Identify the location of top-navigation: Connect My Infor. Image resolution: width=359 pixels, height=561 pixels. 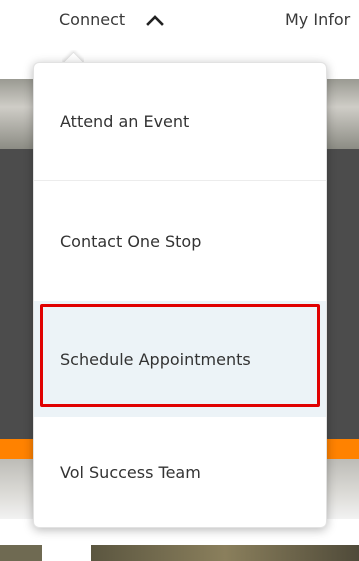
(179, 22).